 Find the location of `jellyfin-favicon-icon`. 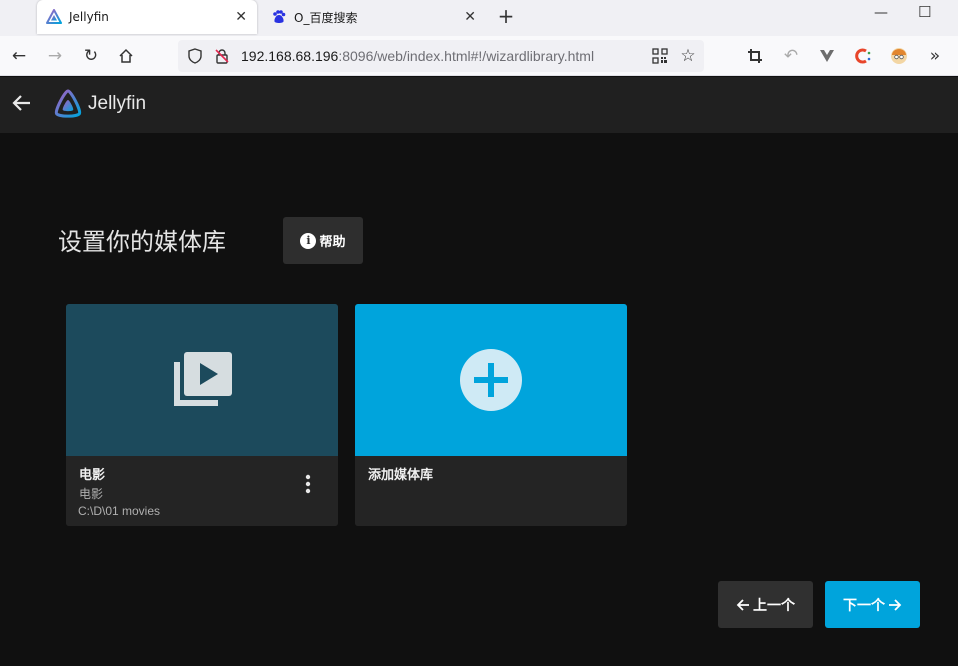

jellyfin-favicon-icon is located at coordinates (54, 17).